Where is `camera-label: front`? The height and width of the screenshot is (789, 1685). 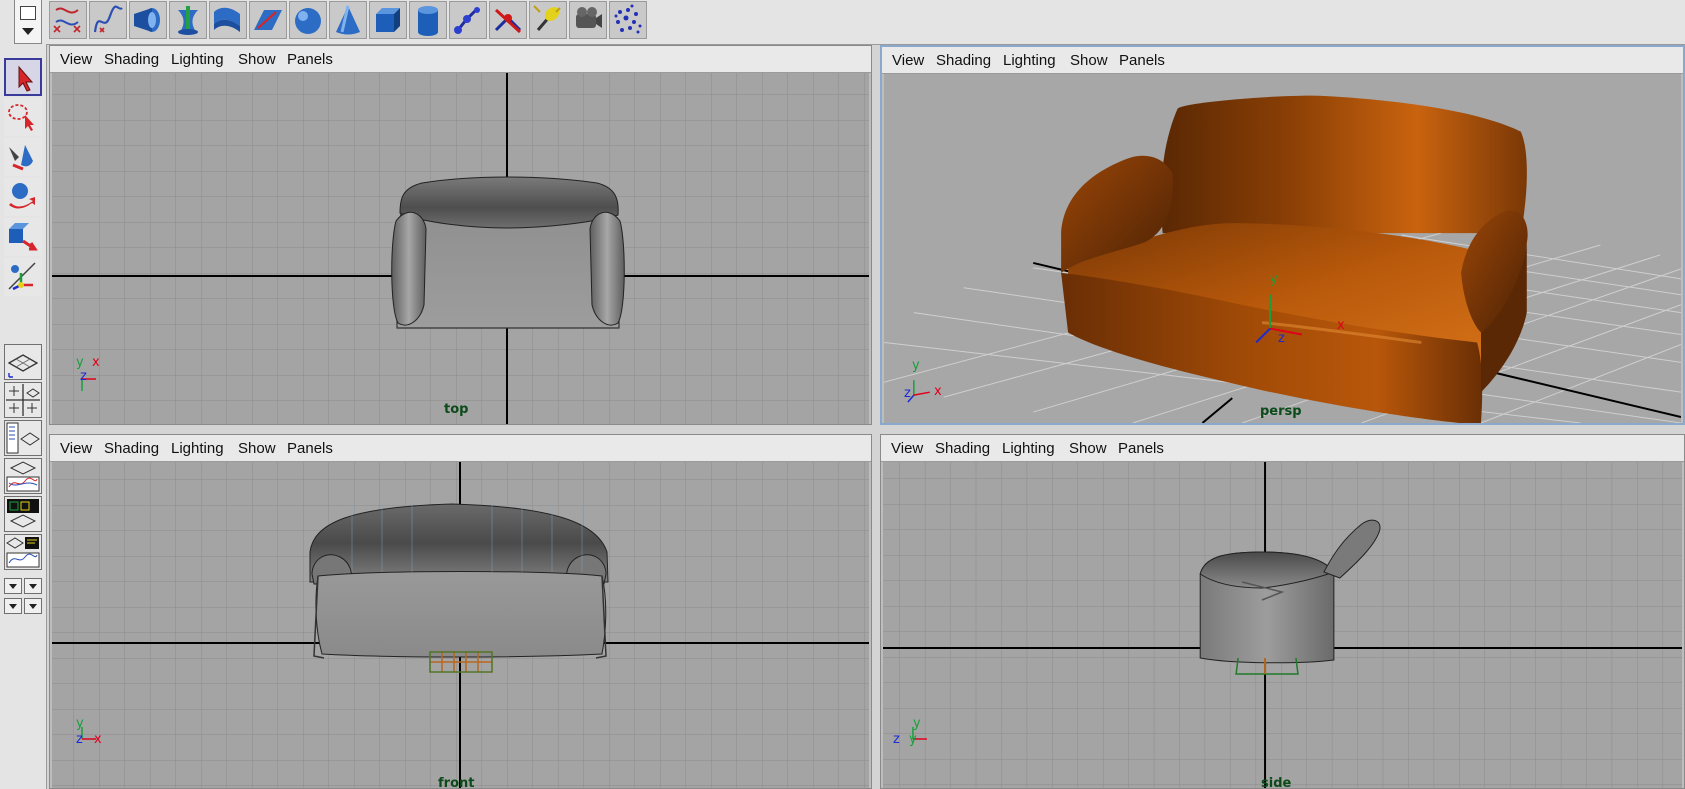 camera-label: front is located at coordinates (456, 782).